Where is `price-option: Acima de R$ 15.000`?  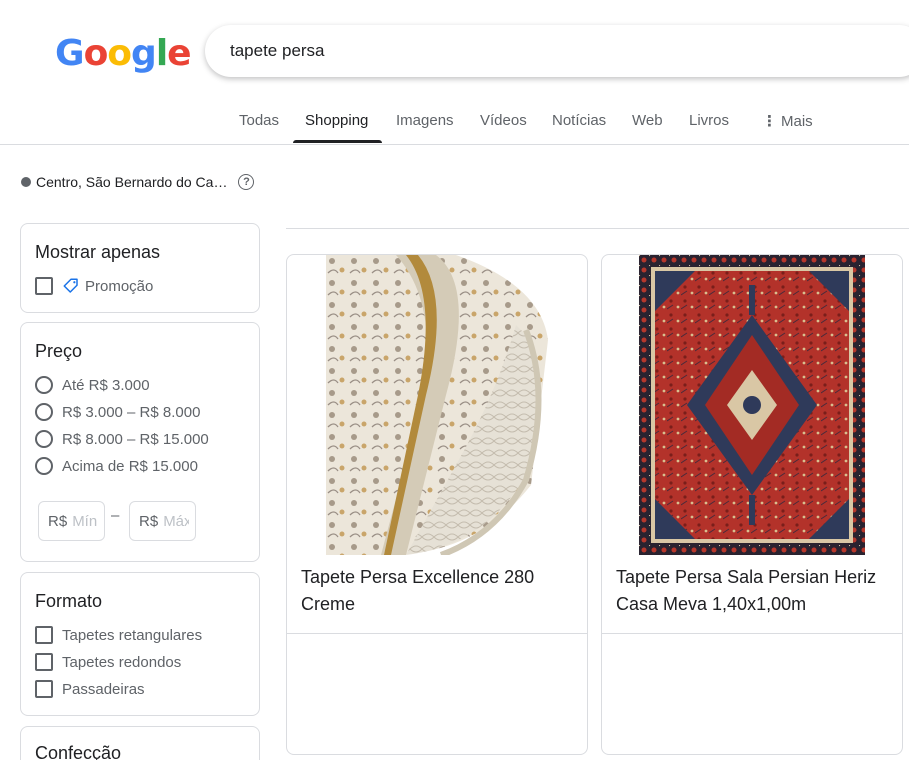 price-option: Acima de R$ 15.000 is located at coordinates (116, 466).